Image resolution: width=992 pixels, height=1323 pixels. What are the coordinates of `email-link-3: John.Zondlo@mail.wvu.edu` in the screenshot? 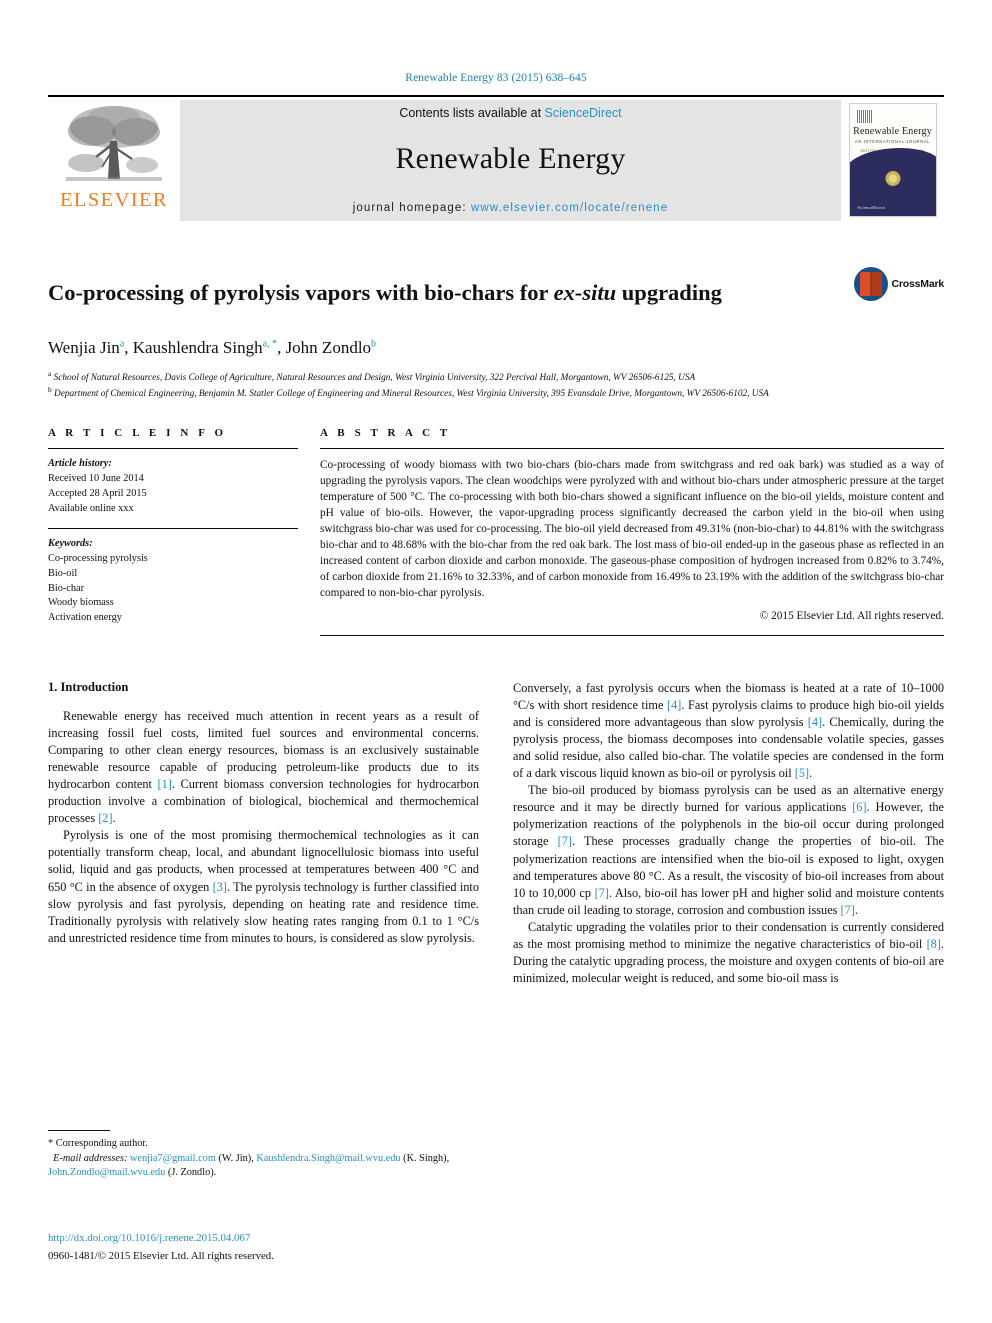 It's located at (106, 1172).